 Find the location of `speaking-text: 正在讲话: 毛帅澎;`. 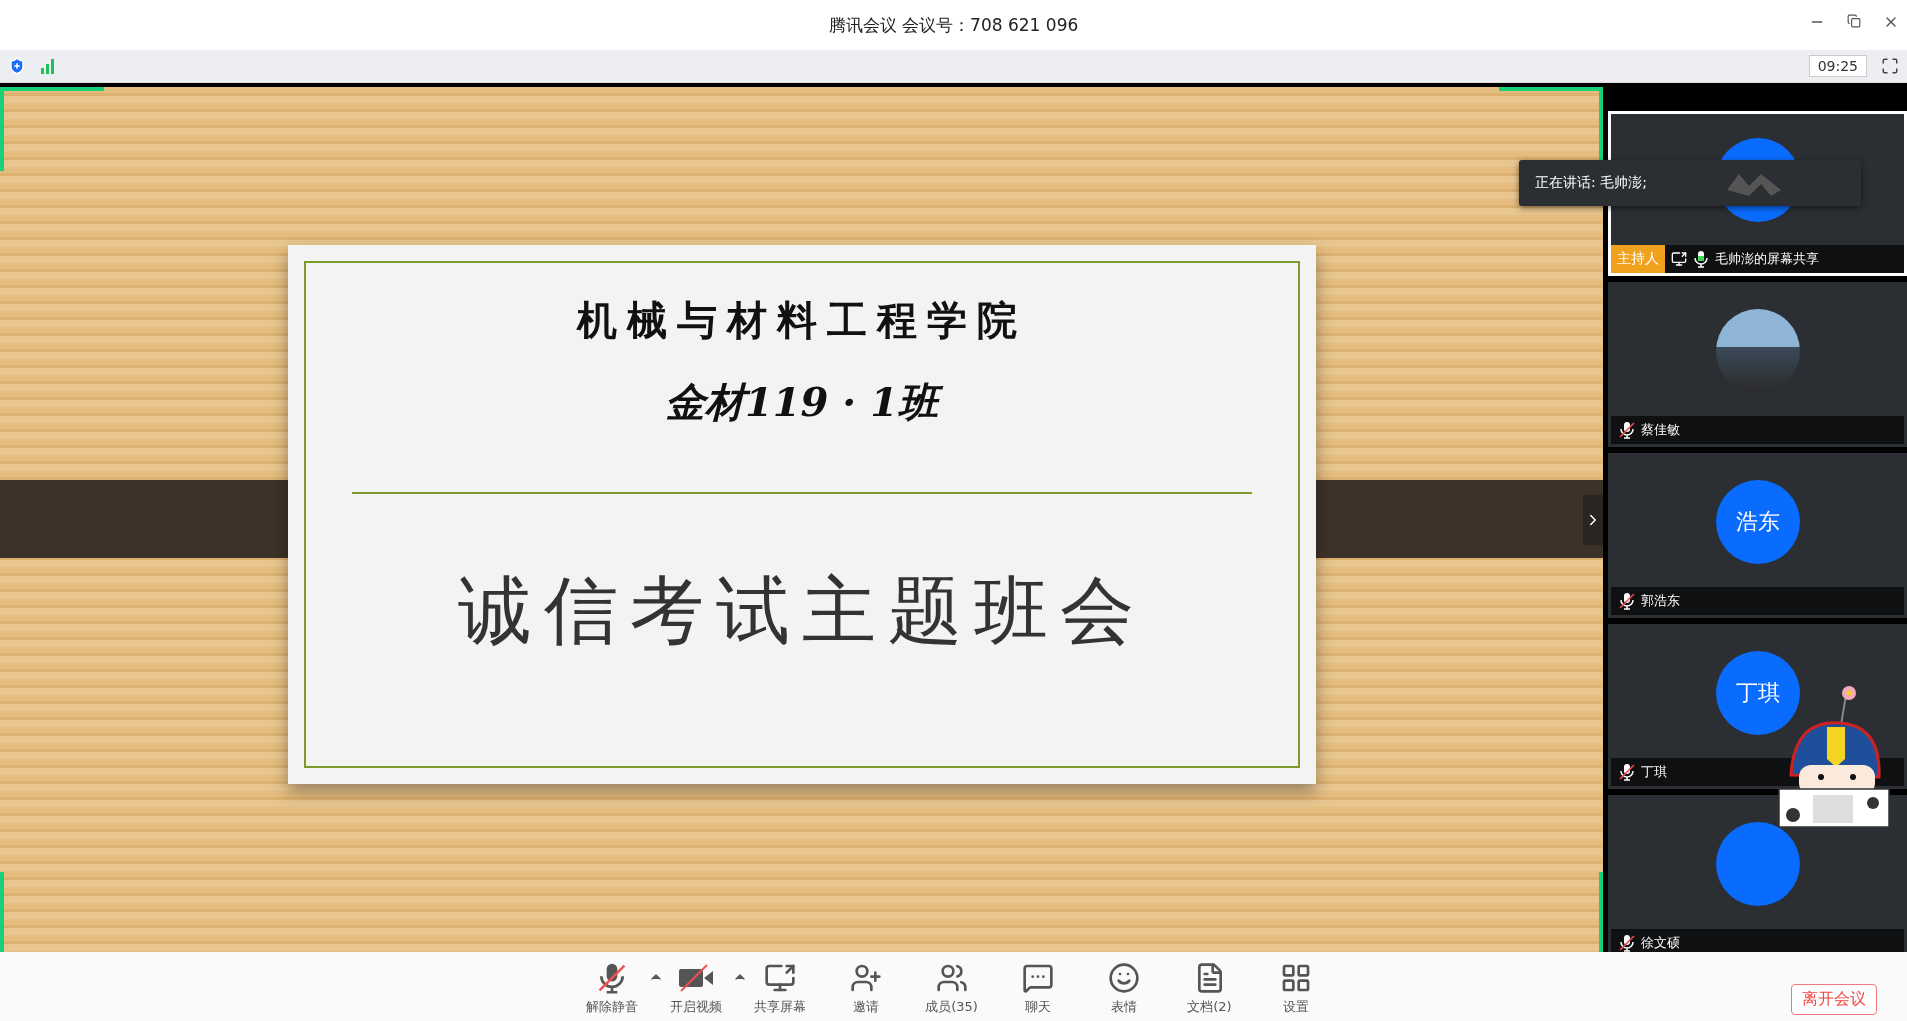

speaking-text: 正在讲话: 毛帅澎; is located at coordinates (1591, 183).